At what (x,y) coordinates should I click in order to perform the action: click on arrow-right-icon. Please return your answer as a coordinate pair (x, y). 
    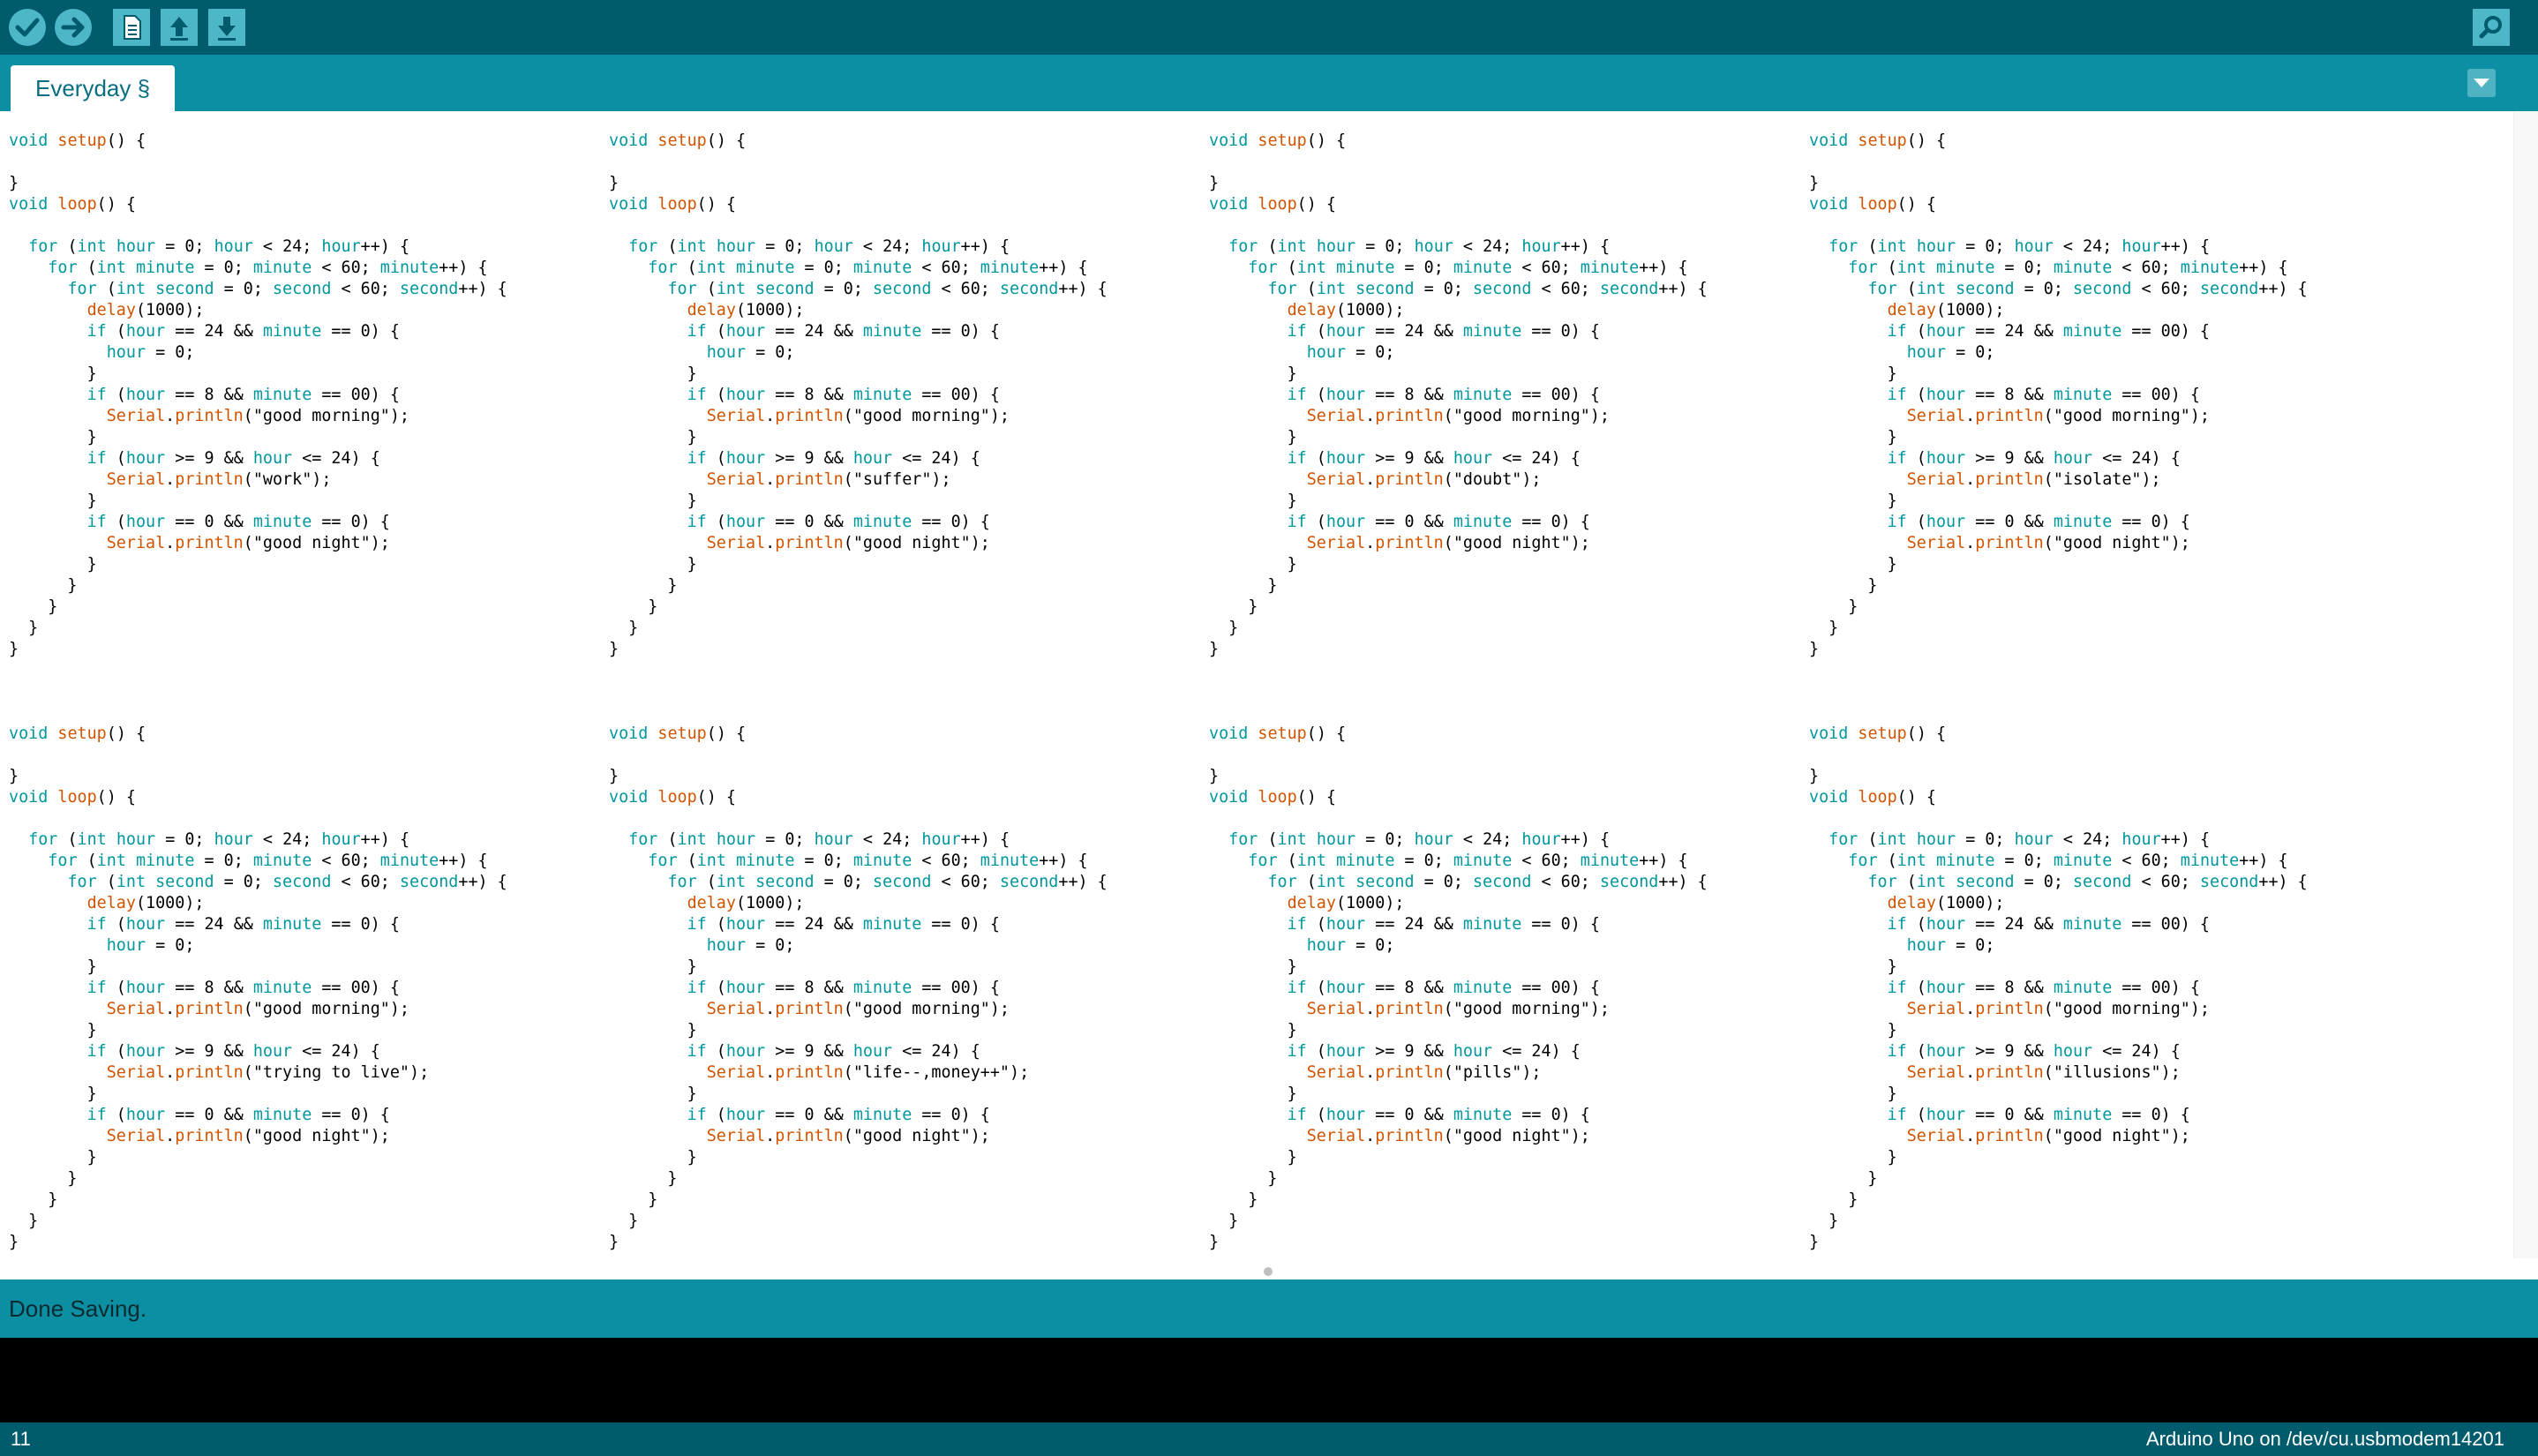
    Looking at the image, I should click on (73, 27).